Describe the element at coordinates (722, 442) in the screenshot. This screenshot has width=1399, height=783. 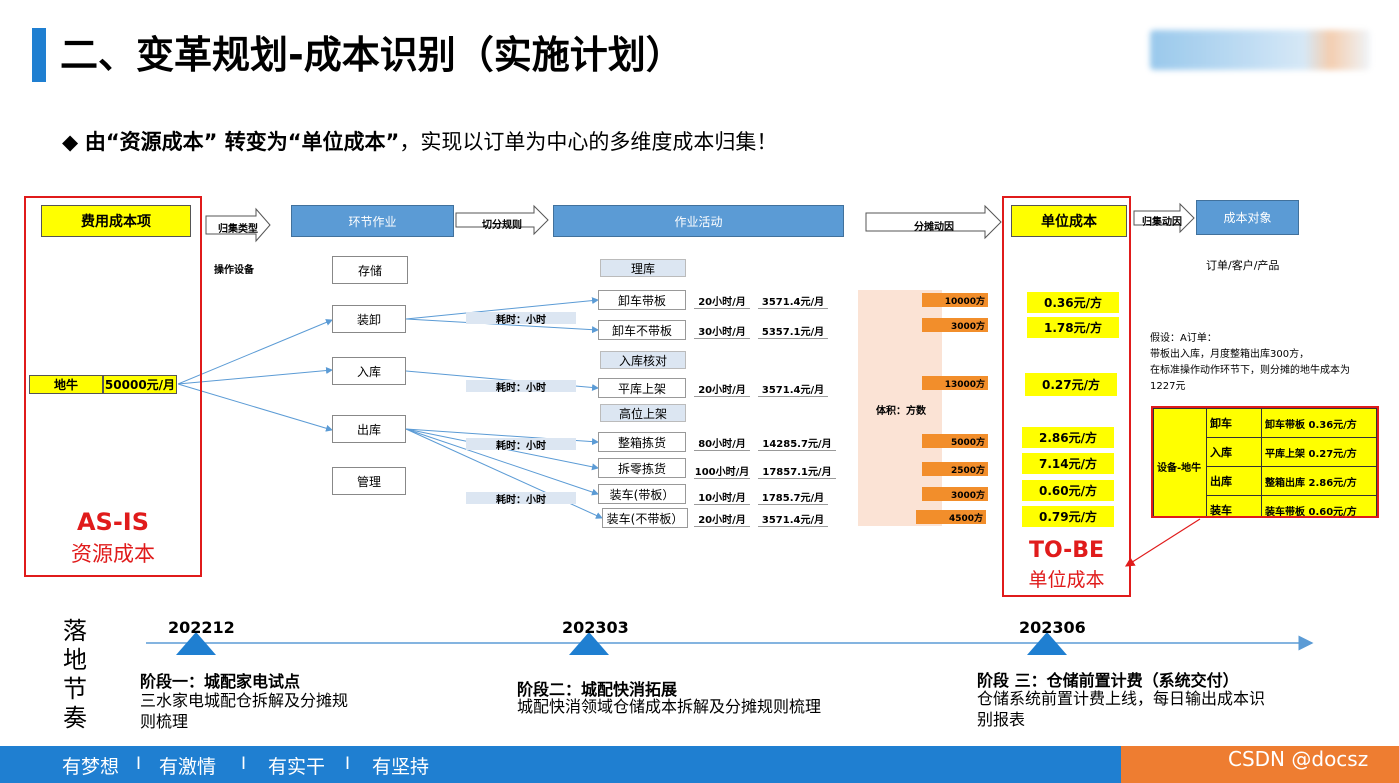
I see `hours-value: 80小时/月` at that location.